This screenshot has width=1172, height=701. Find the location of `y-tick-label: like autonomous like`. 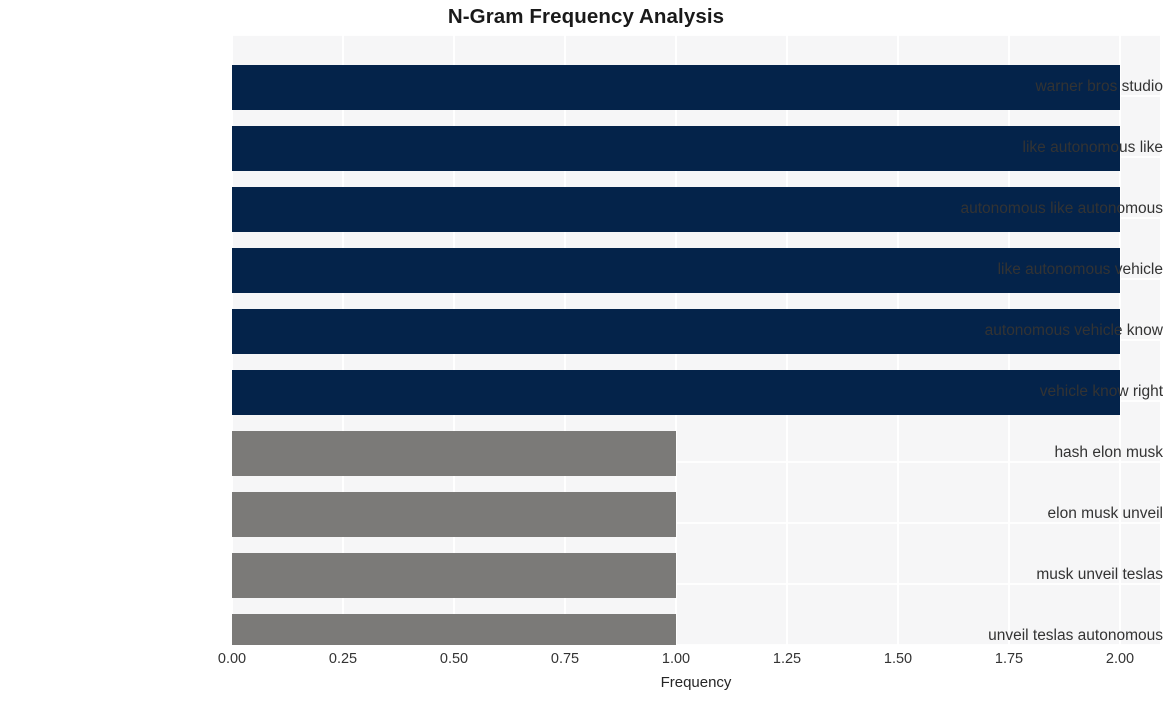

y-tick-label: like autonomous like is located at coordinates (1092, 147).